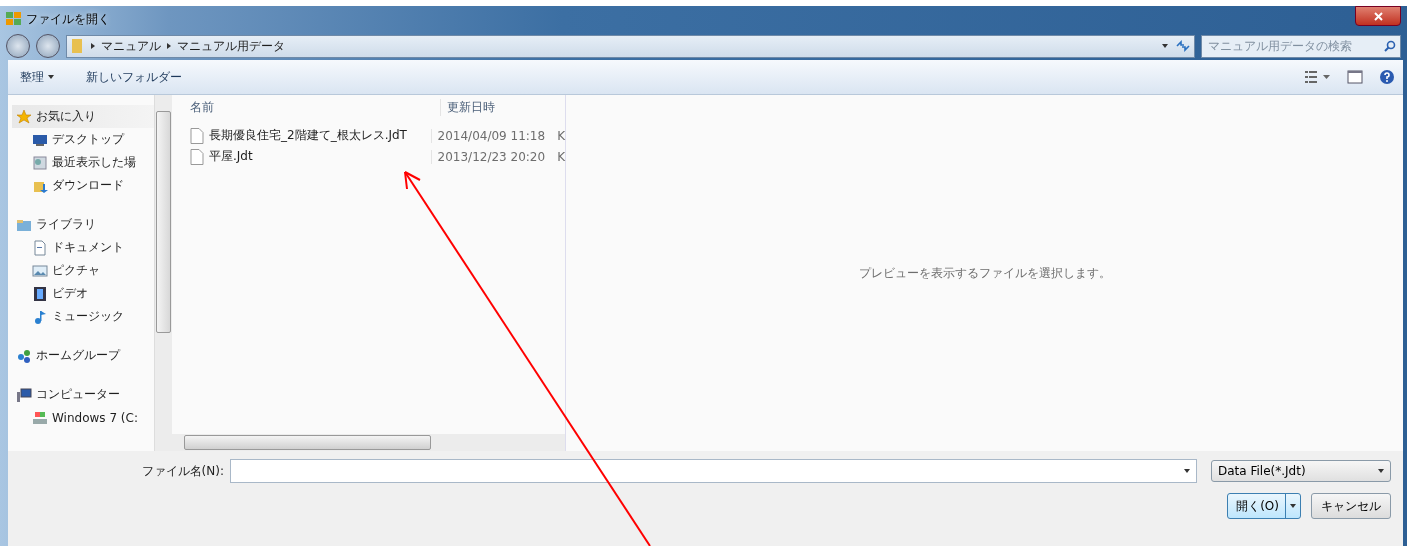 The width and height of the screenshot is (1407, 546). Describe the element at coordinates (83, 247) in the screenshot. I see `sidebar-item: ドキュメント` at that location.